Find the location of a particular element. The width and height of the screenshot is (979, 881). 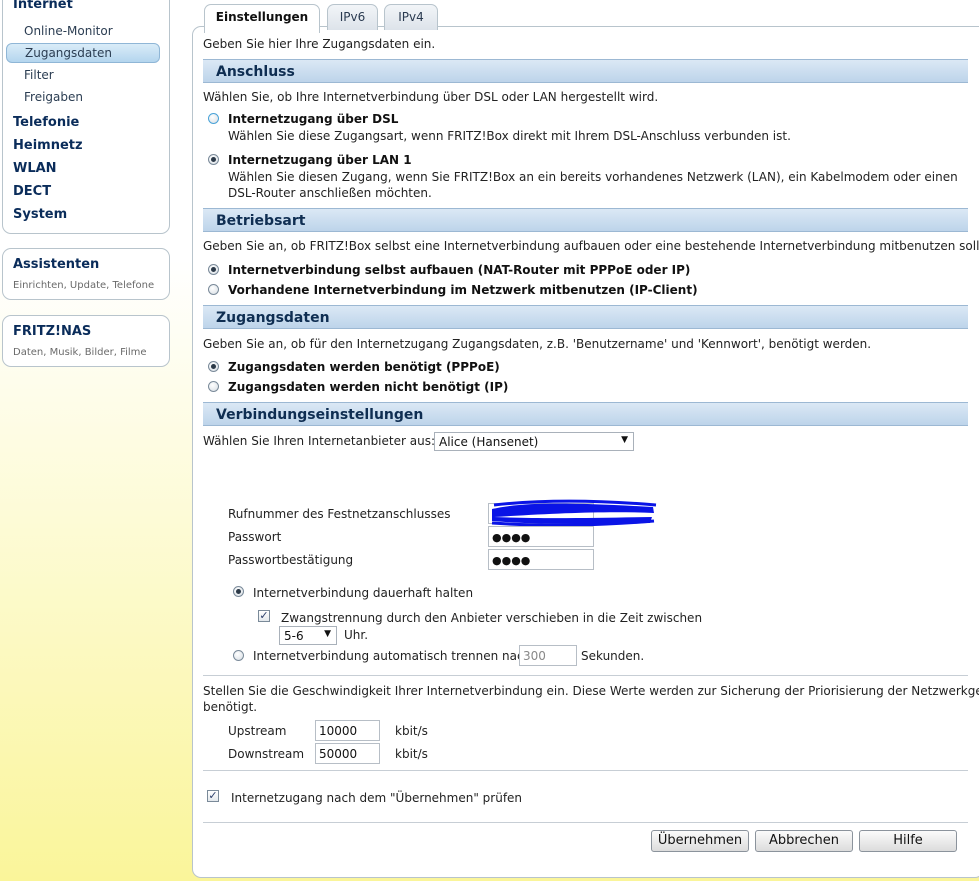

nav-internet: Internet is located at coordinates (43, 6).